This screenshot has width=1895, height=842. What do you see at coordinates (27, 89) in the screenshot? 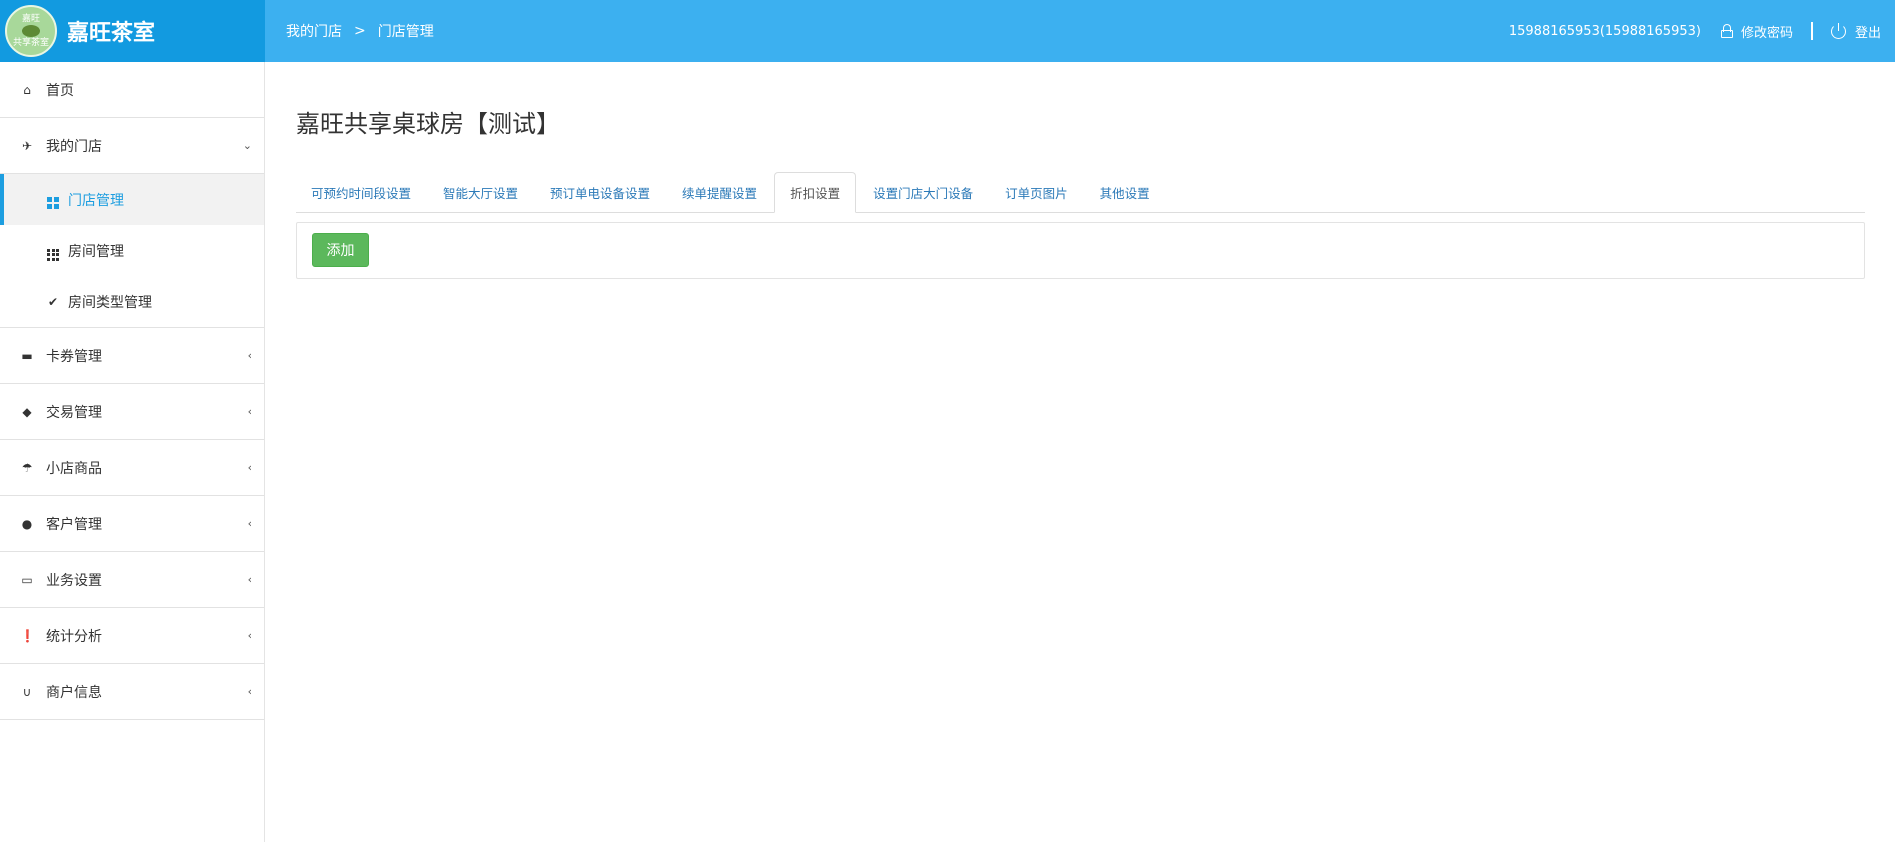
I see `home-icon: ⌂` at bounding box center [27, 89].